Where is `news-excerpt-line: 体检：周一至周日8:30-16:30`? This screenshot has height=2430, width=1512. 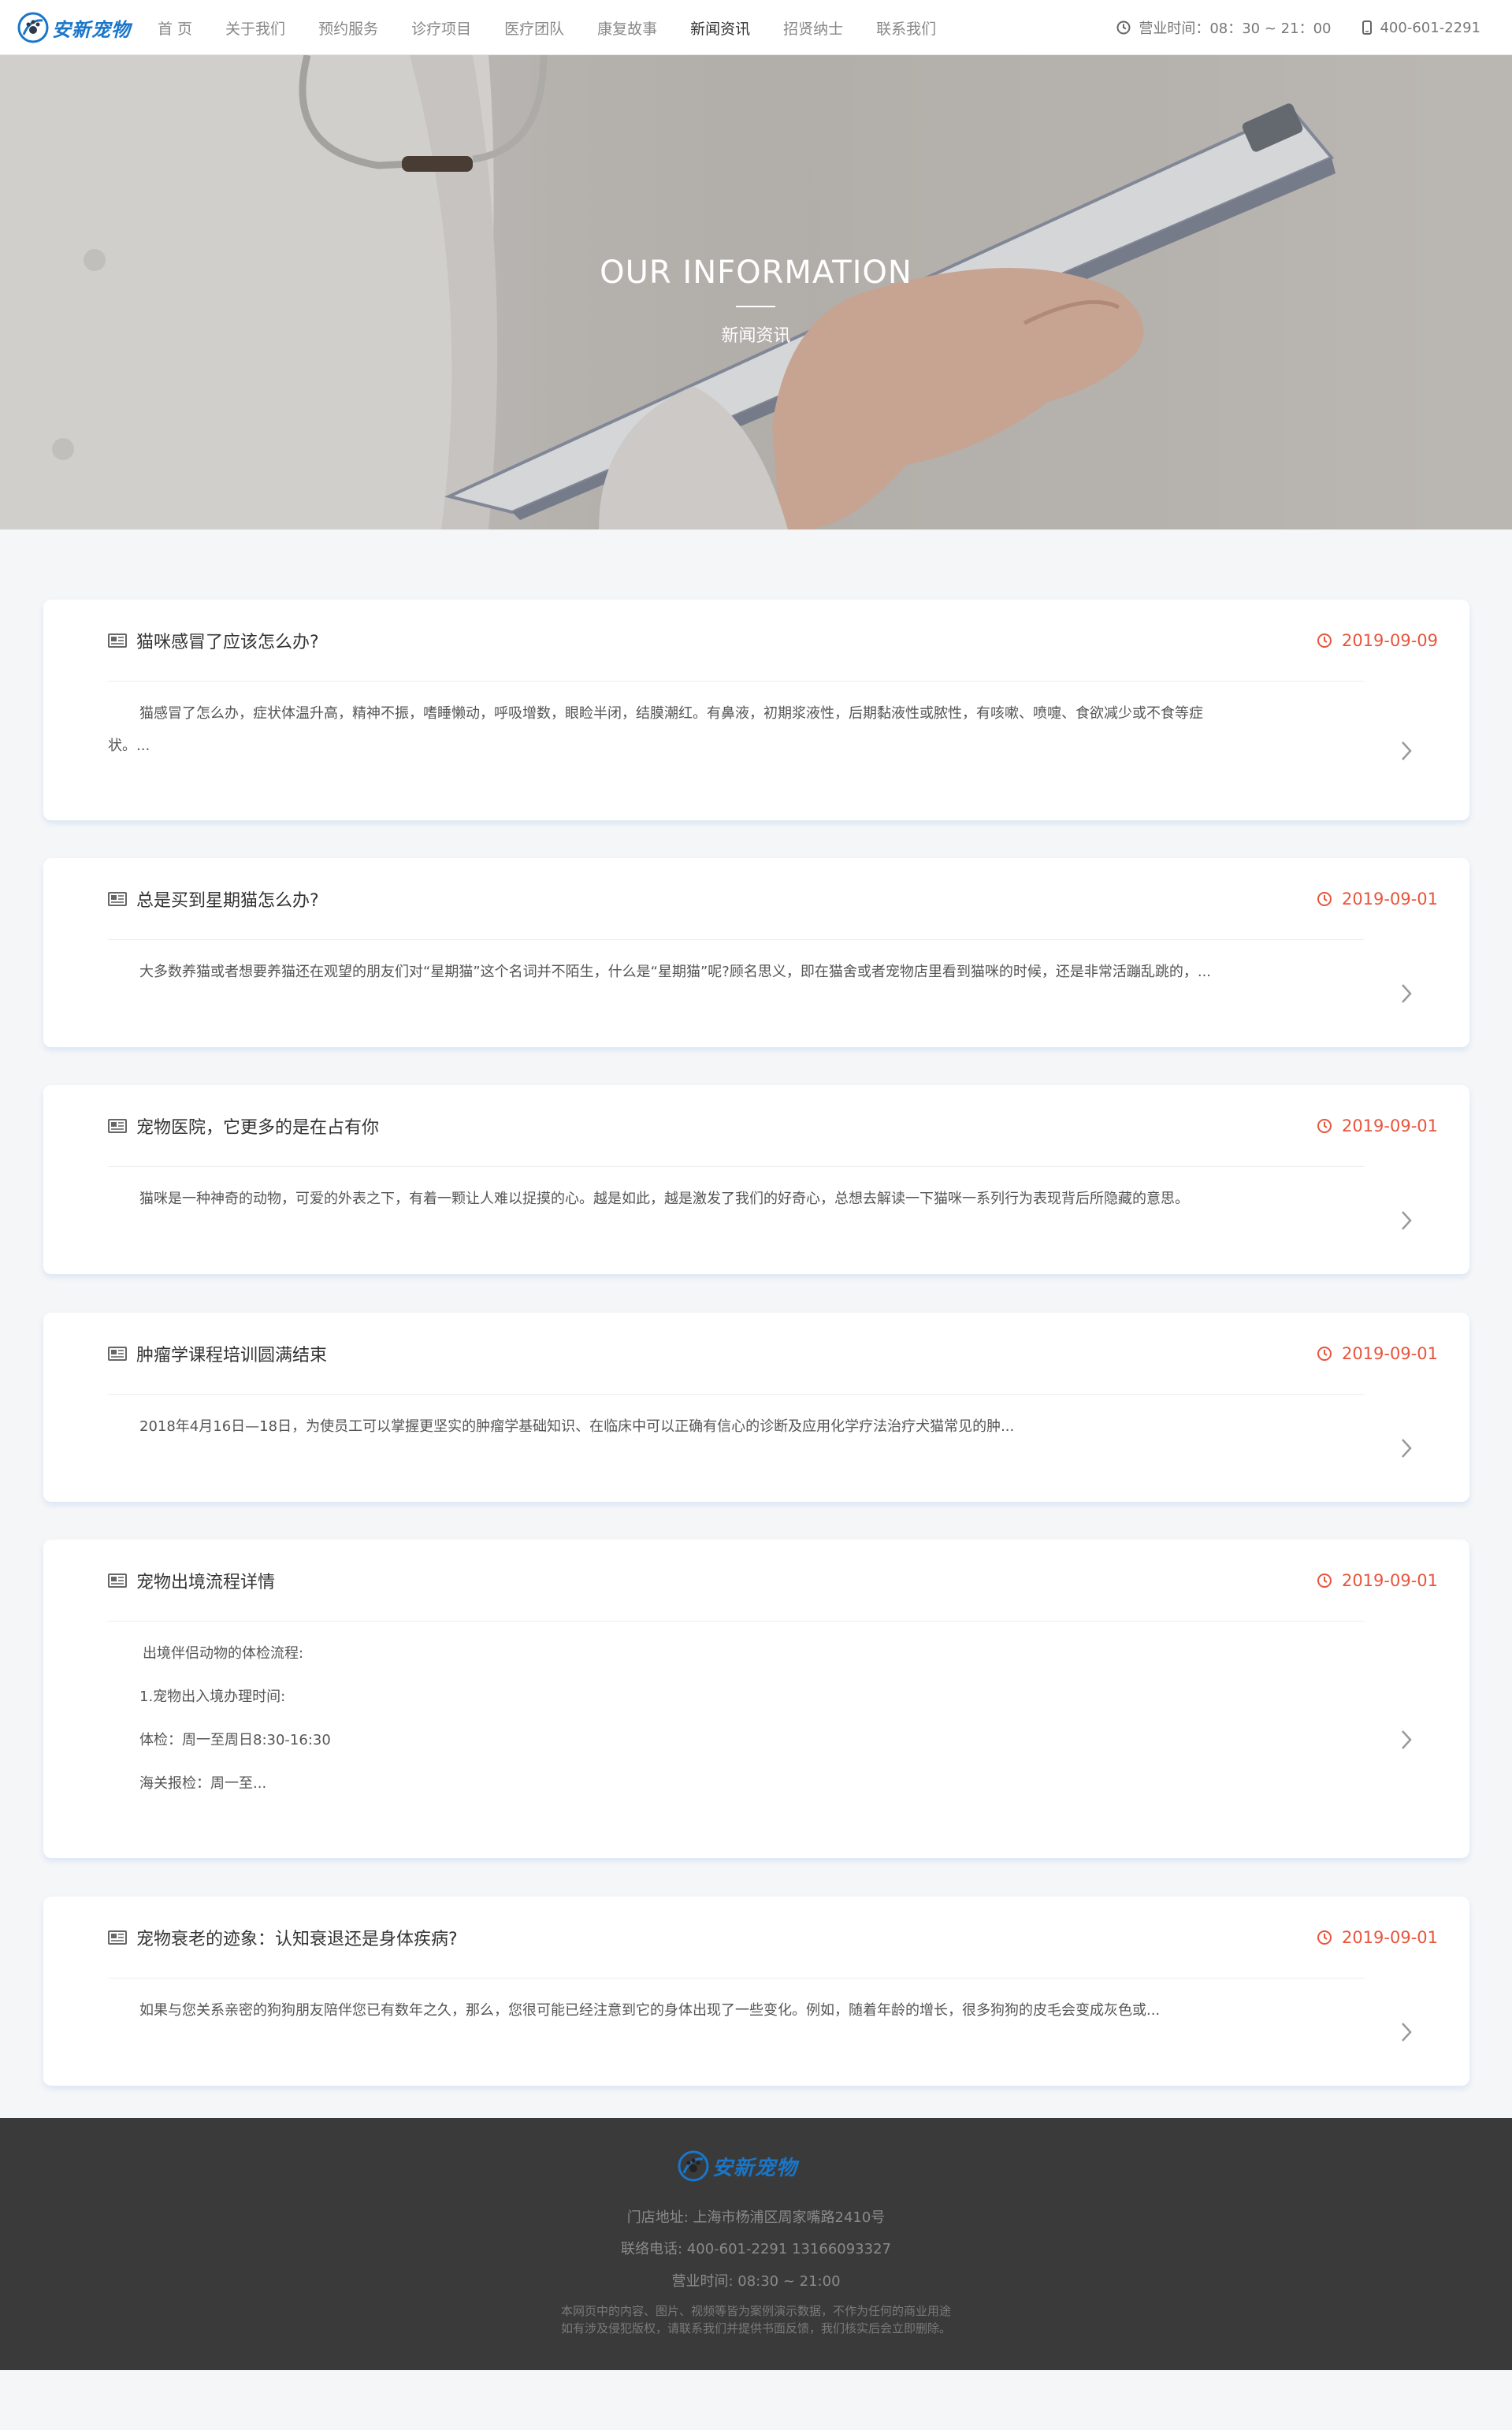 news-excerpt-line: 体检：周一至周日8:30-16:30 is located at coordinates (235, 1740).